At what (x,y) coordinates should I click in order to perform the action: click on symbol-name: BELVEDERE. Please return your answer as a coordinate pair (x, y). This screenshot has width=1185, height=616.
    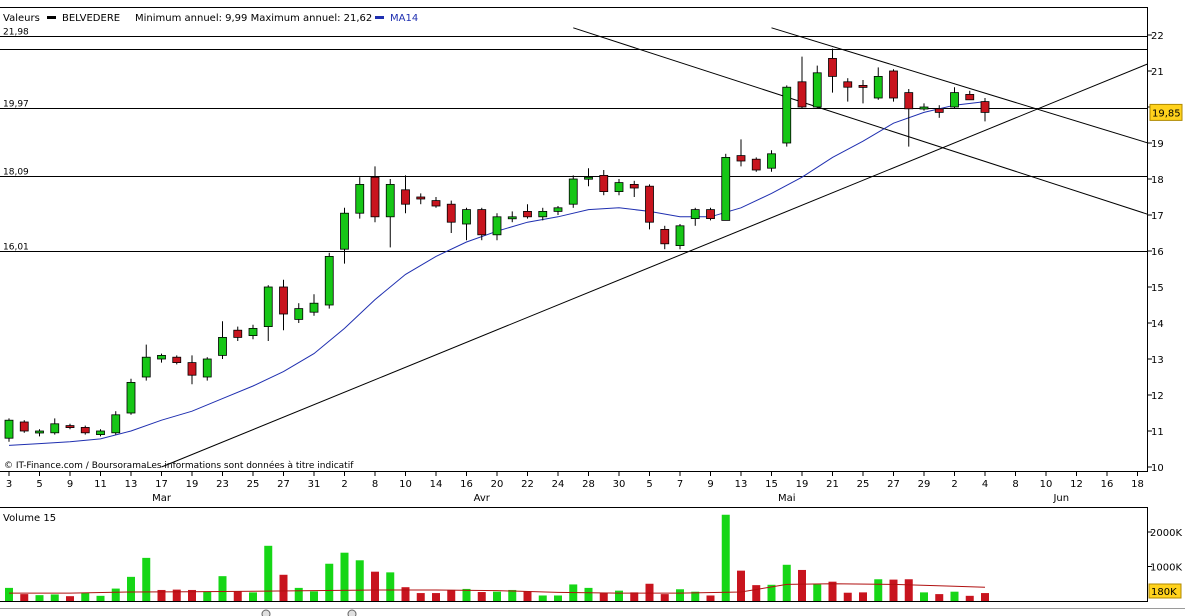
    Looking at the image, I should click on (91, 18).